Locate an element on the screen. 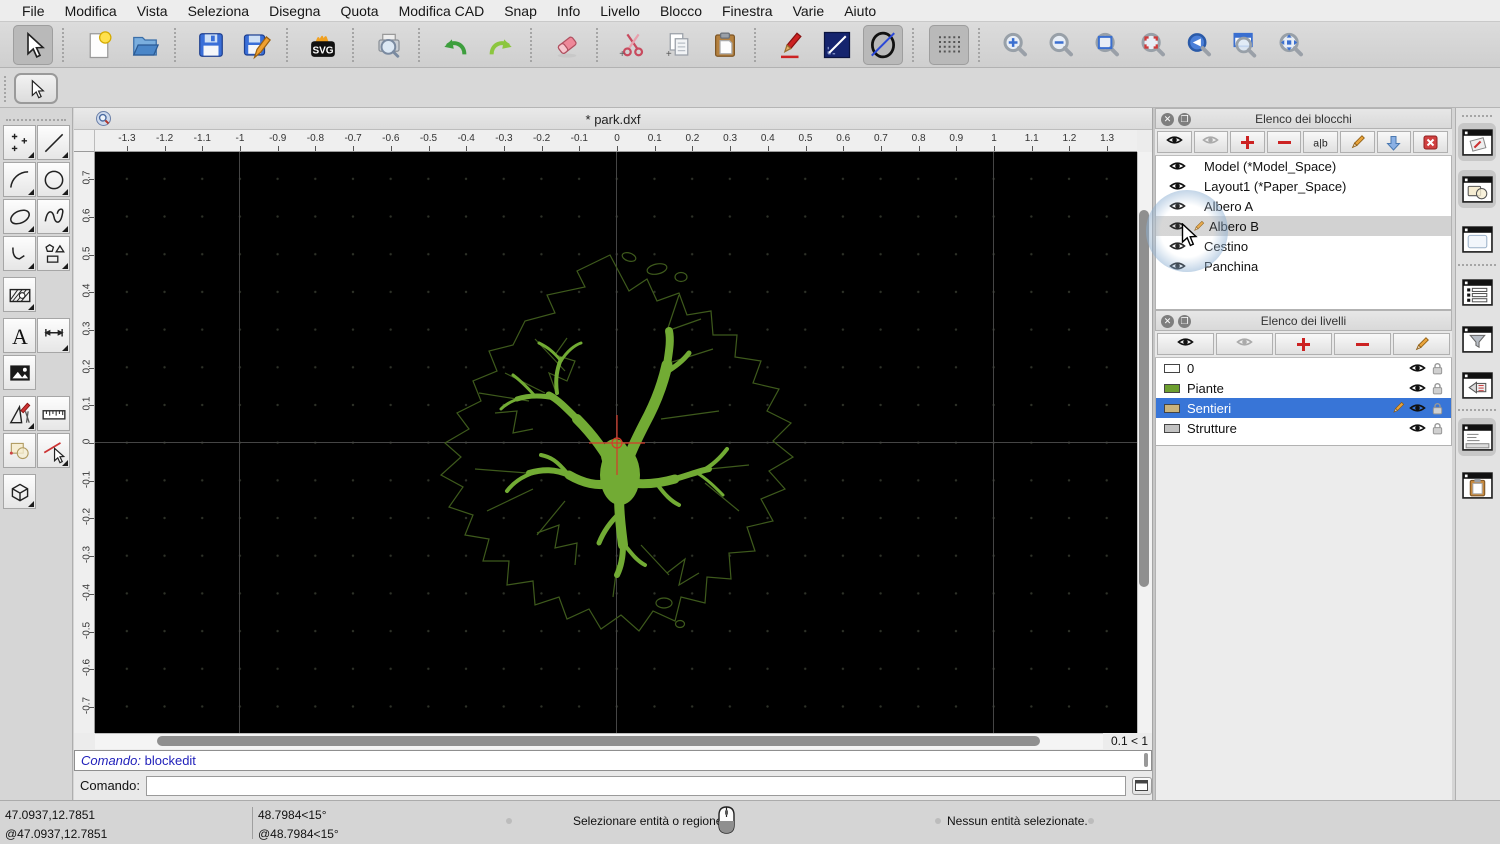 The height and width of the screenshot is (844, 1500). block-row: Panchina is located at coordinates (1303, 266).